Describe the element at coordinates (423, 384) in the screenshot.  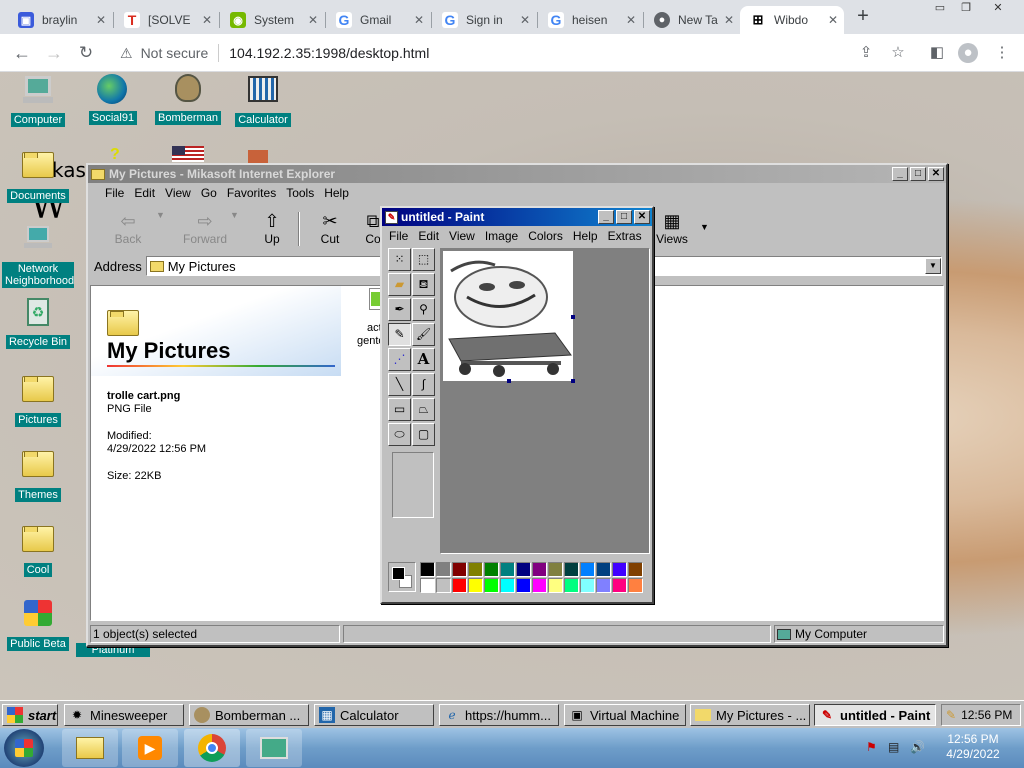
I see `curve-icon: ∫` at that location.